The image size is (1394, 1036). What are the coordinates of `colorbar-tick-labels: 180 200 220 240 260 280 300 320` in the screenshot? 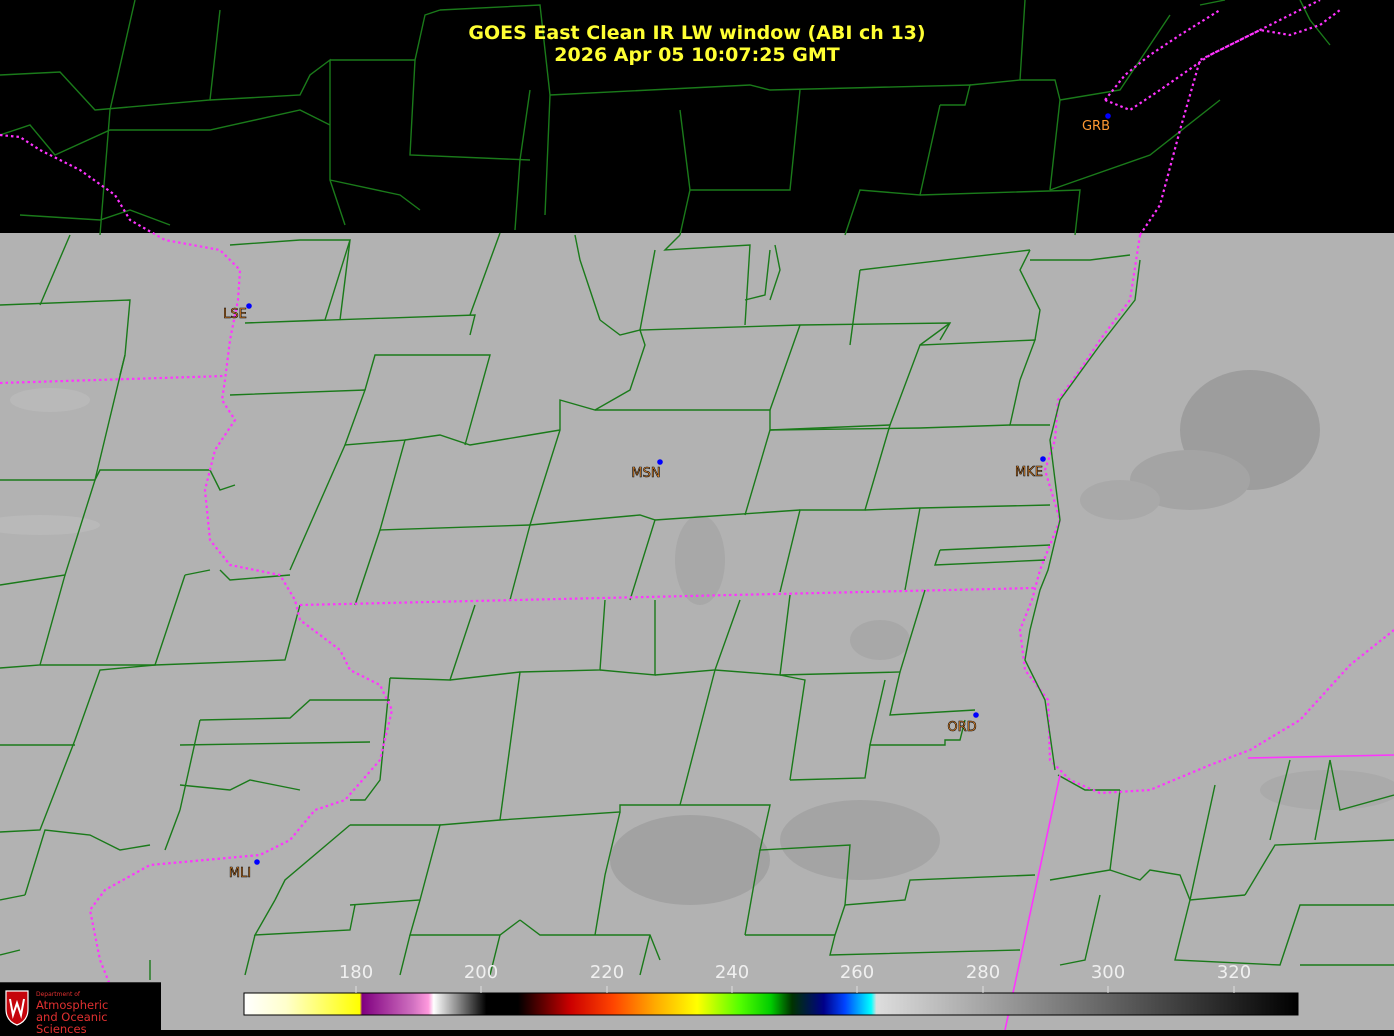 It's located at (697, 973).